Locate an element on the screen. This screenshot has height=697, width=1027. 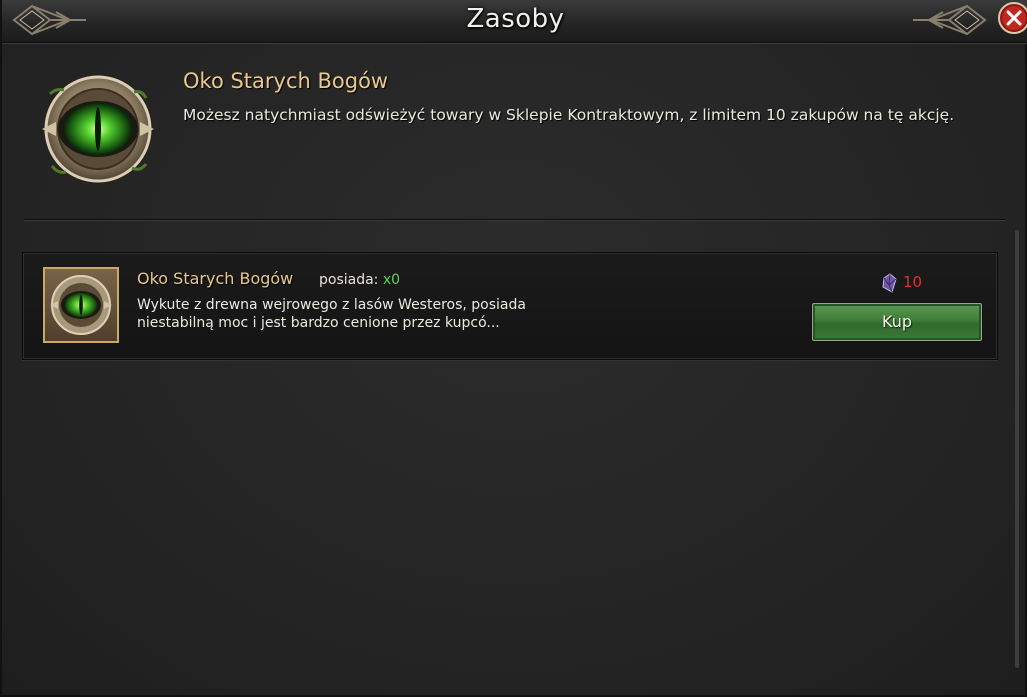
title-bar: Zasoby is located at coordinates (514, 21).